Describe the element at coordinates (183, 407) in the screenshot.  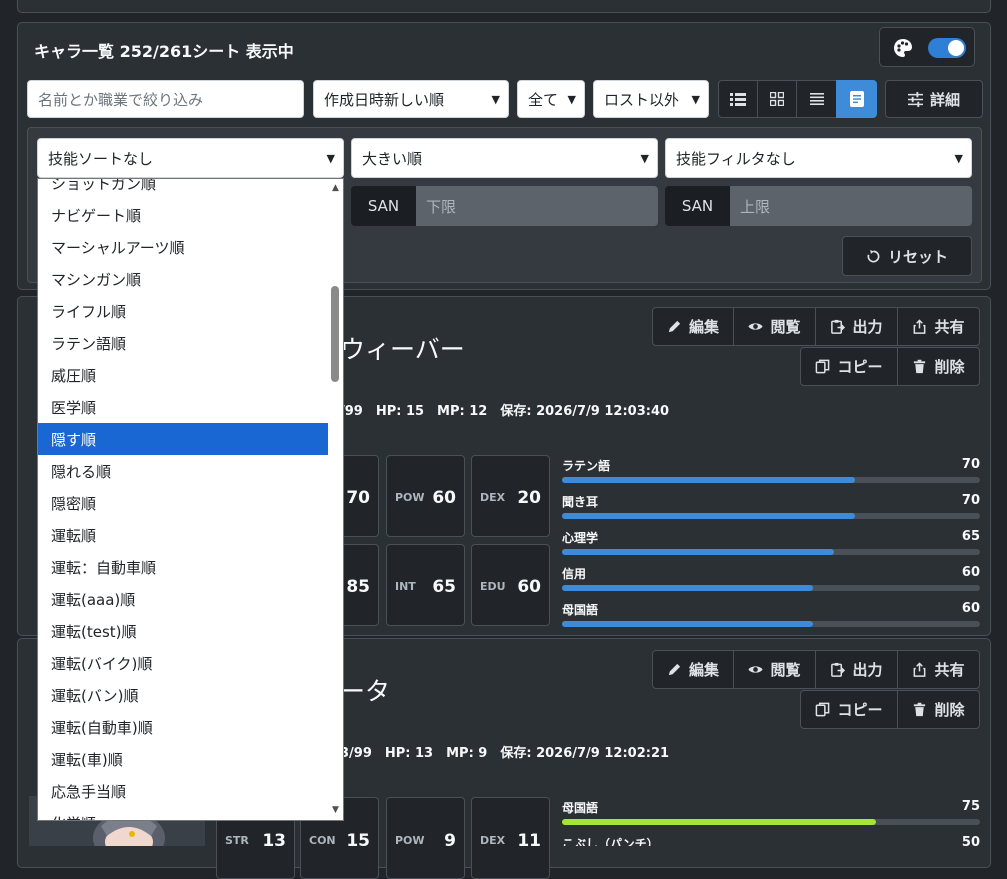
I see `dropdown-option: 医学順` at that location.